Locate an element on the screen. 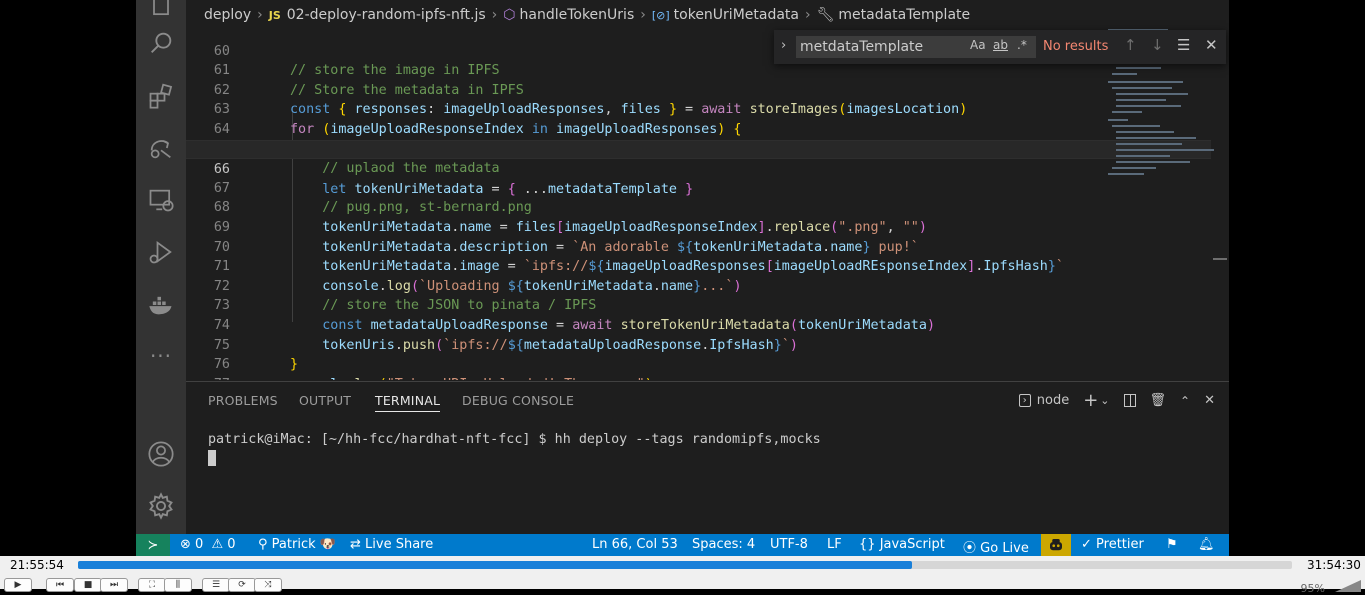 This screenshot has height=595, width=1365. terminal-shell-name: node is located at coordinates (1053, 400).